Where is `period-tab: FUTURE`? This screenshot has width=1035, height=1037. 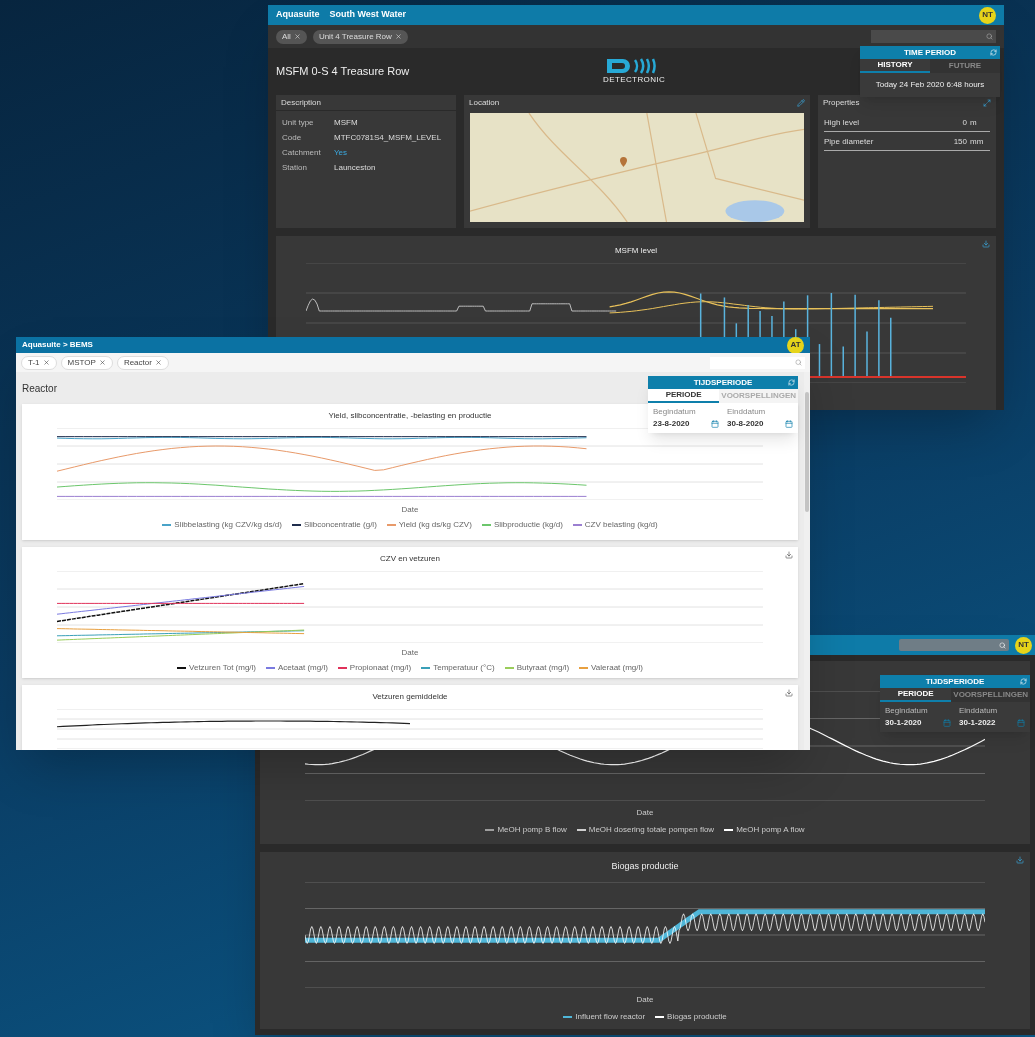
period-tab: FUTURE is located at coordinates (965, 66).